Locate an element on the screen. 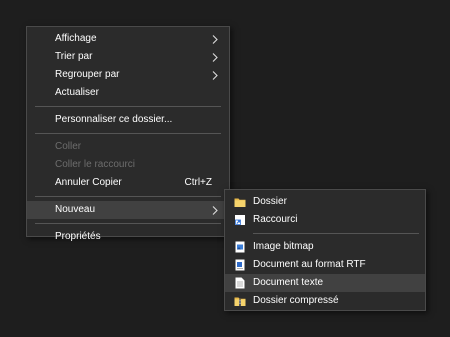 The height and width of the screenshot is (337, 450). menu-item-label: Dossier compressé is located at coordinates (296, 300).